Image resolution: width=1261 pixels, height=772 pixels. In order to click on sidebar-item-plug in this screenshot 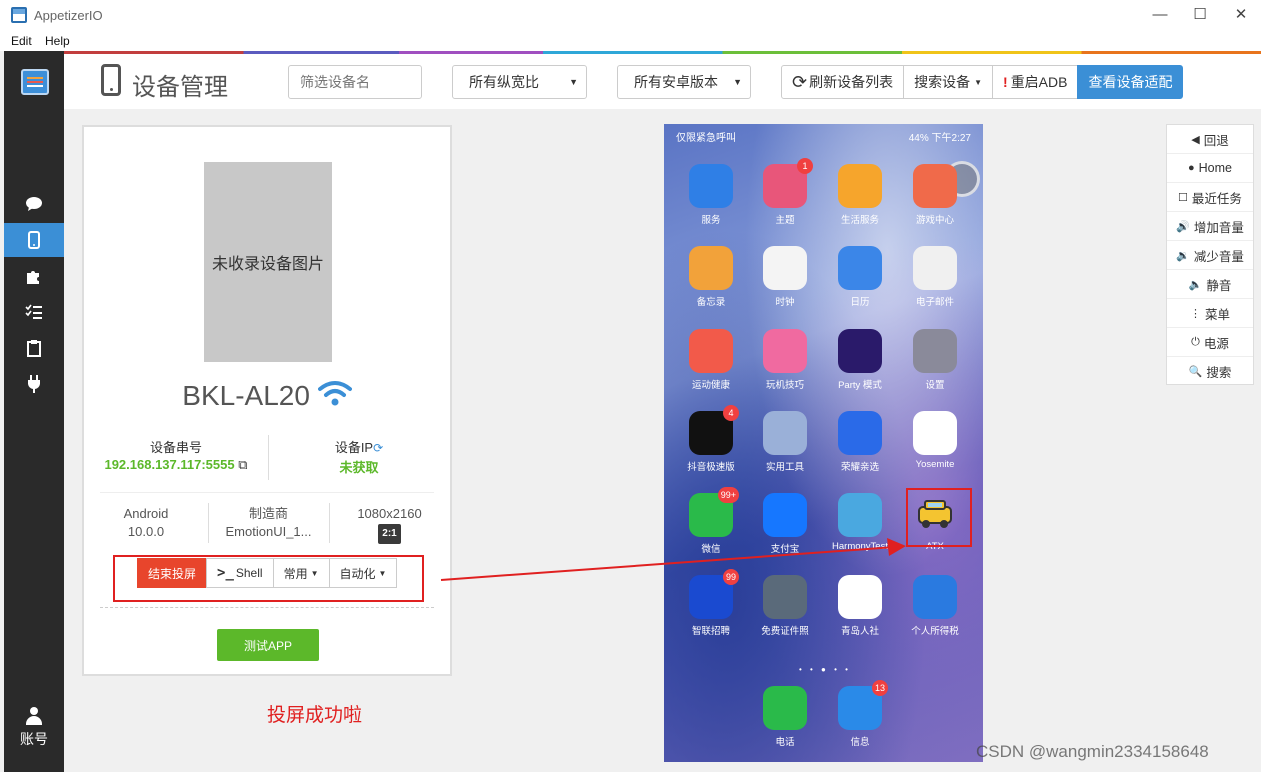, I will do `click(34, 384)`.